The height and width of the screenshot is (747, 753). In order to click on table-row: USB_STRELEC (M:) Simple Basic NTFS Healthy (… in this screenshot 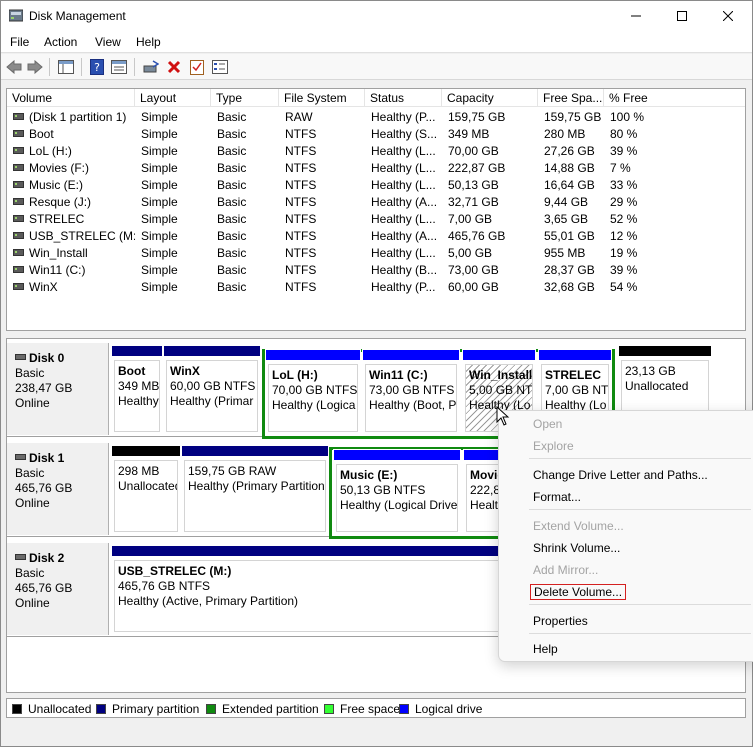, I will do `click(376, 236)`.